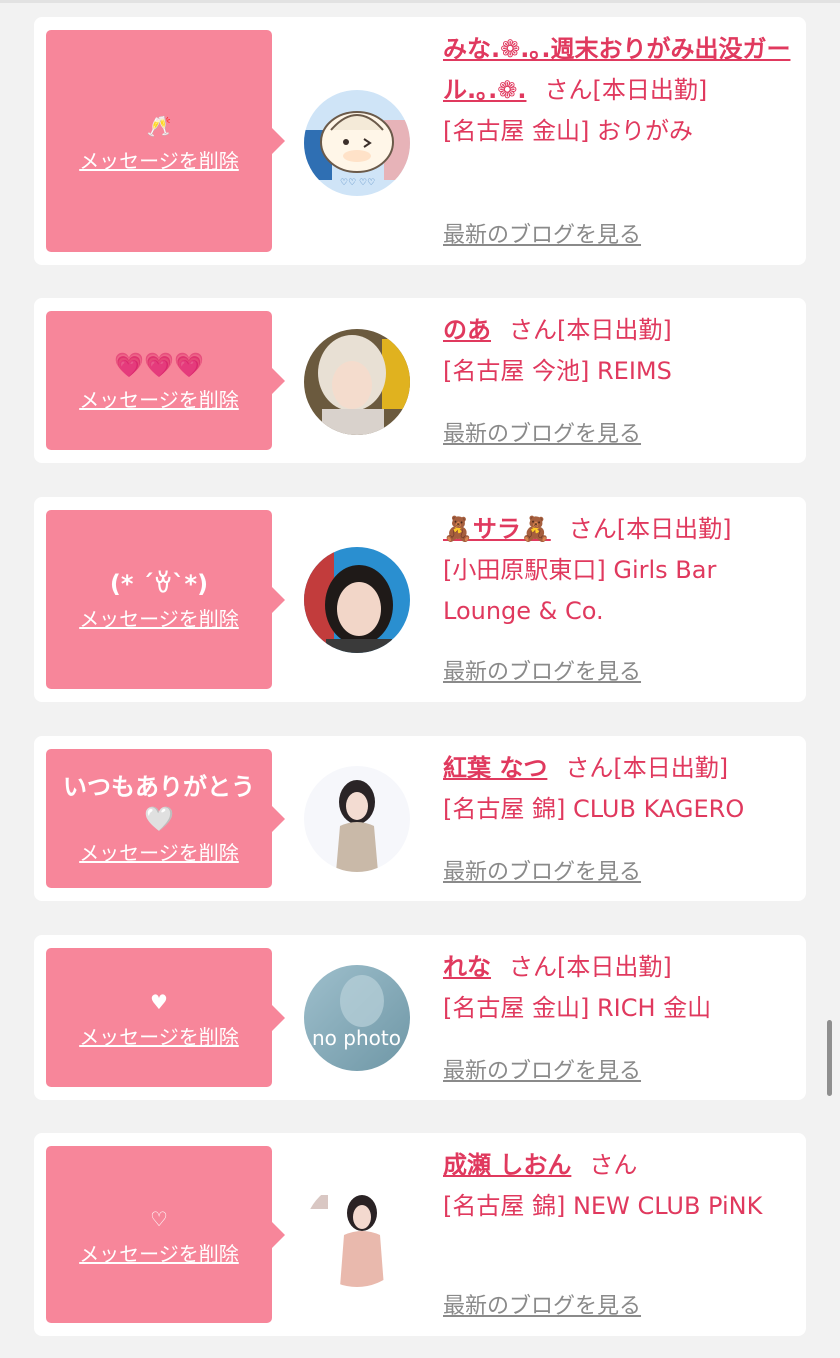  I want to click on message-bubble: 💗💗💗 メッセージを削除, so click(165, 380).